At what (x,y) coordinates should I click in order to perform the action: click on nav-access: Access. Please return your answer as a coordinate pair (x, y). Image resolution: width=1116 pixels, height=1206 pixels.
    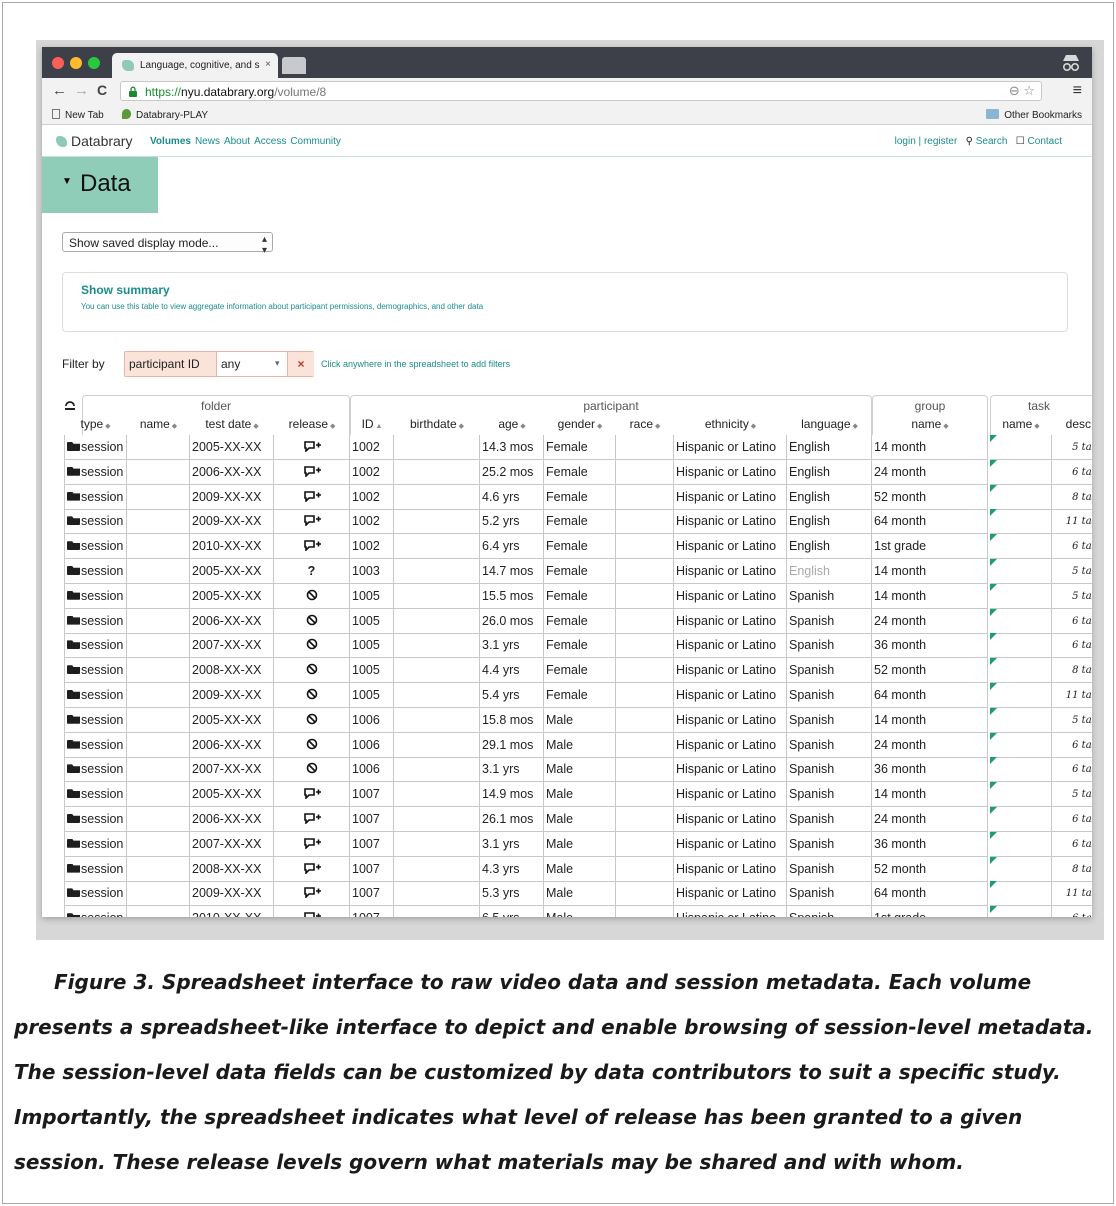
    Looking at the image, I should click on (270, 141).